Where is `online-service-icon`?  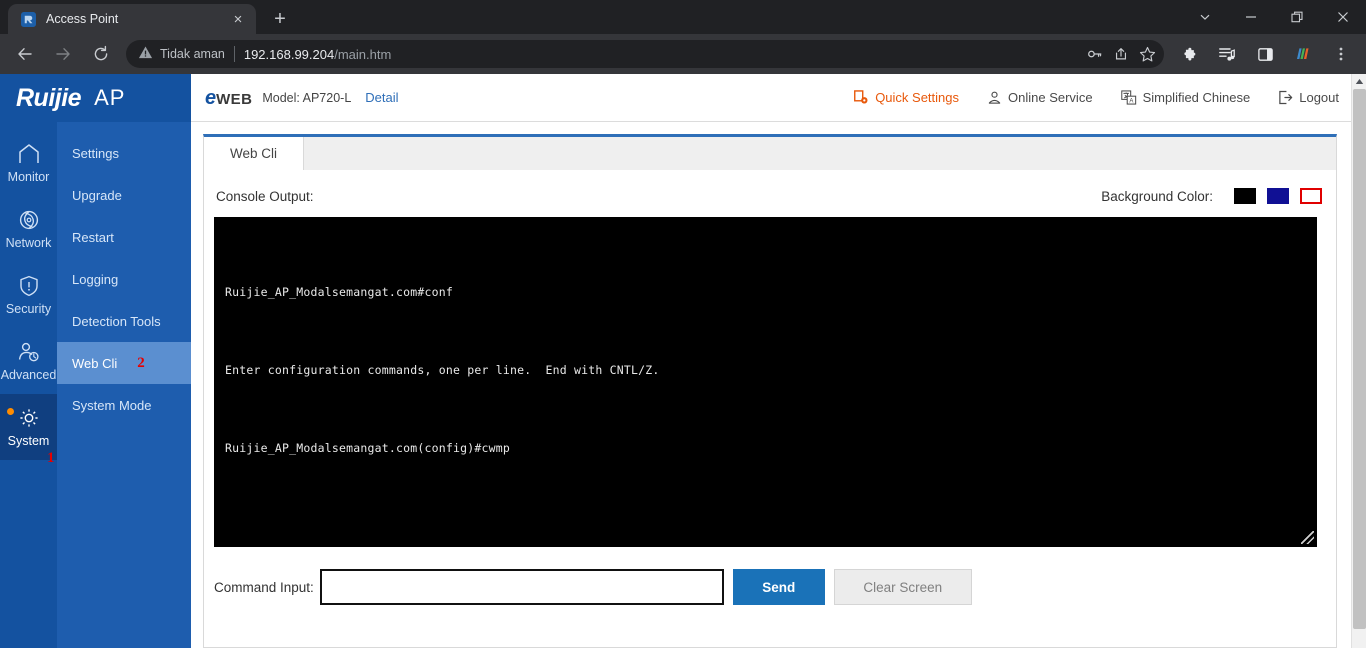 online-service-icon is located at coordinates (994, 97).